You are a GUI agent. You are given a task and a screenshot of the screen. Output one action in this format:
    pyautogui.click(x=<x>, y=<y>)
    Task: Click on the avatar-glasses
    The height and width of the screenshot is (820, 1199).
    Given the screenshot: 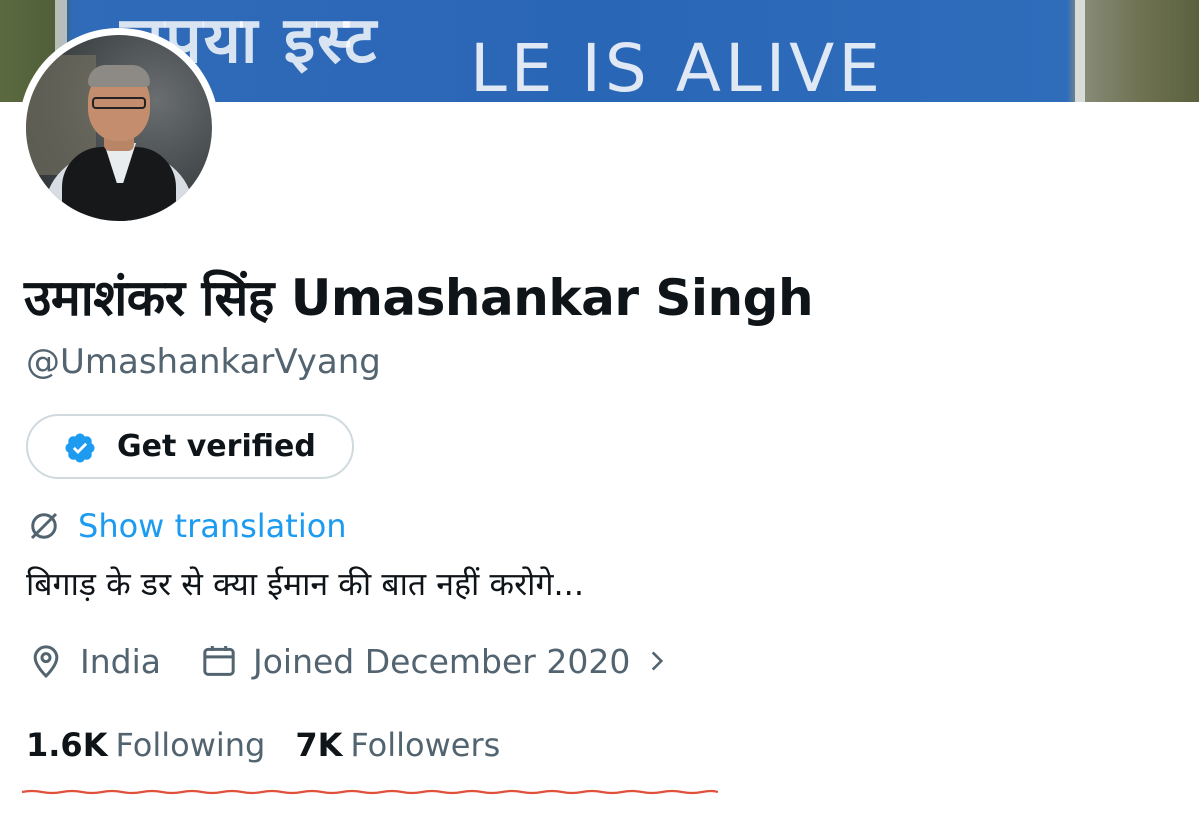 What is the action you would take?
    pyautogui.click(x=119, y=103)
    